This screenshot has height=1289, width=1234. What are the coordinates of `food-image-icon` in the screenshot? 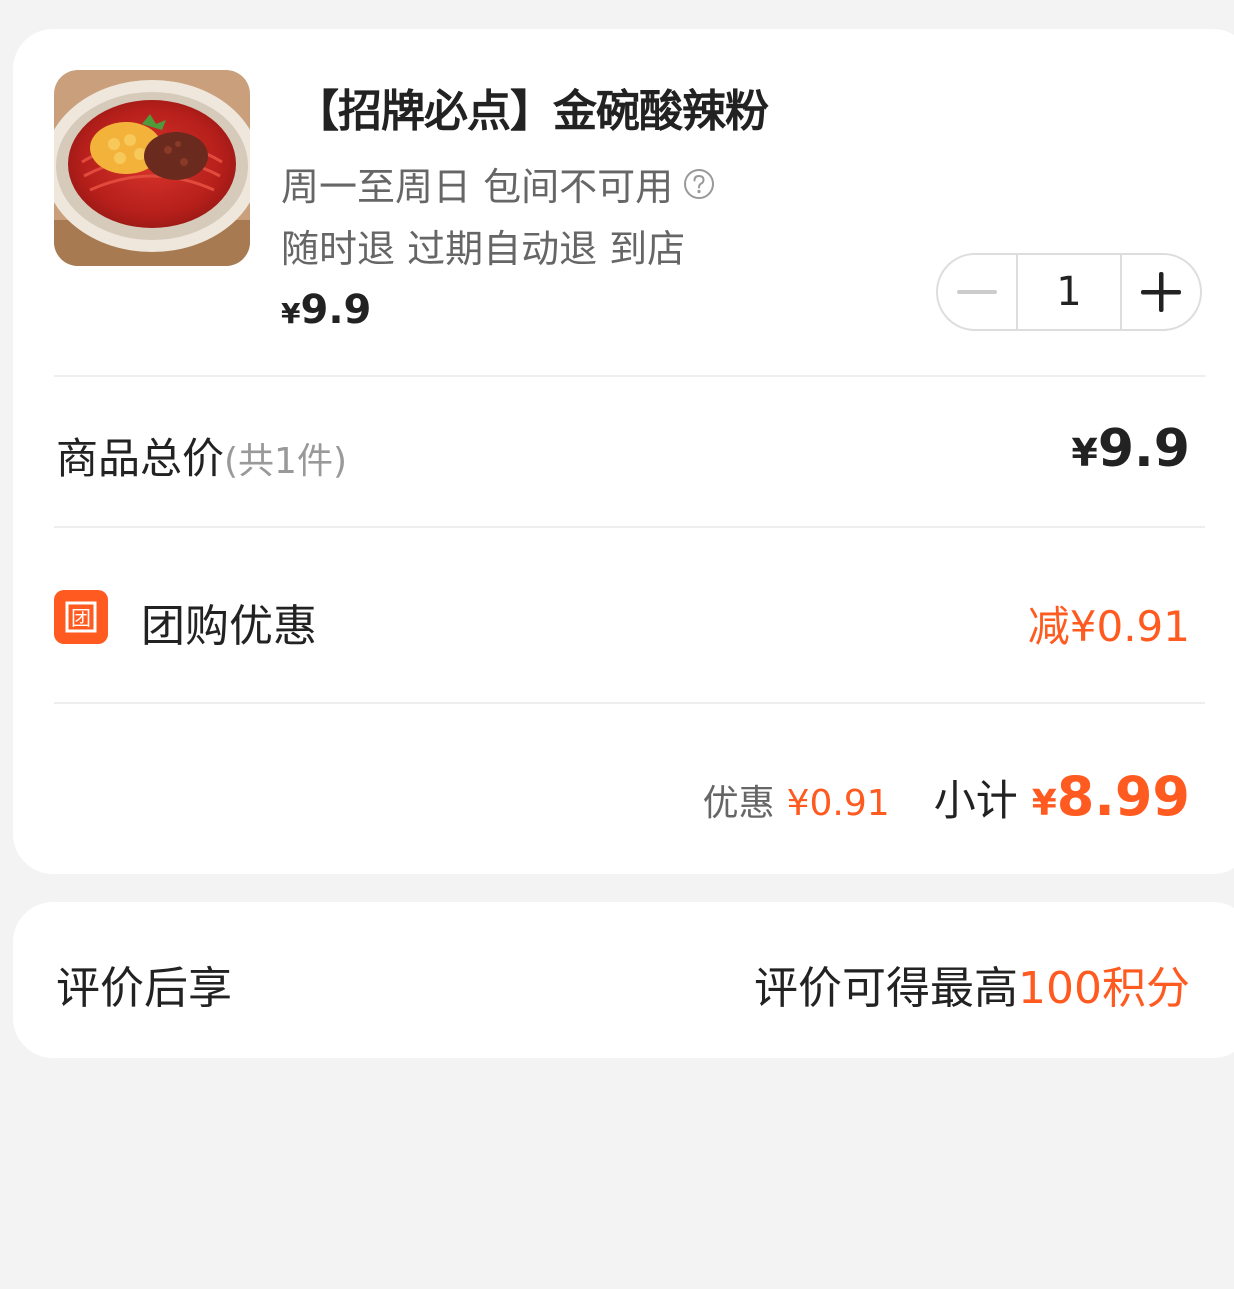 It's located at (152, 168).